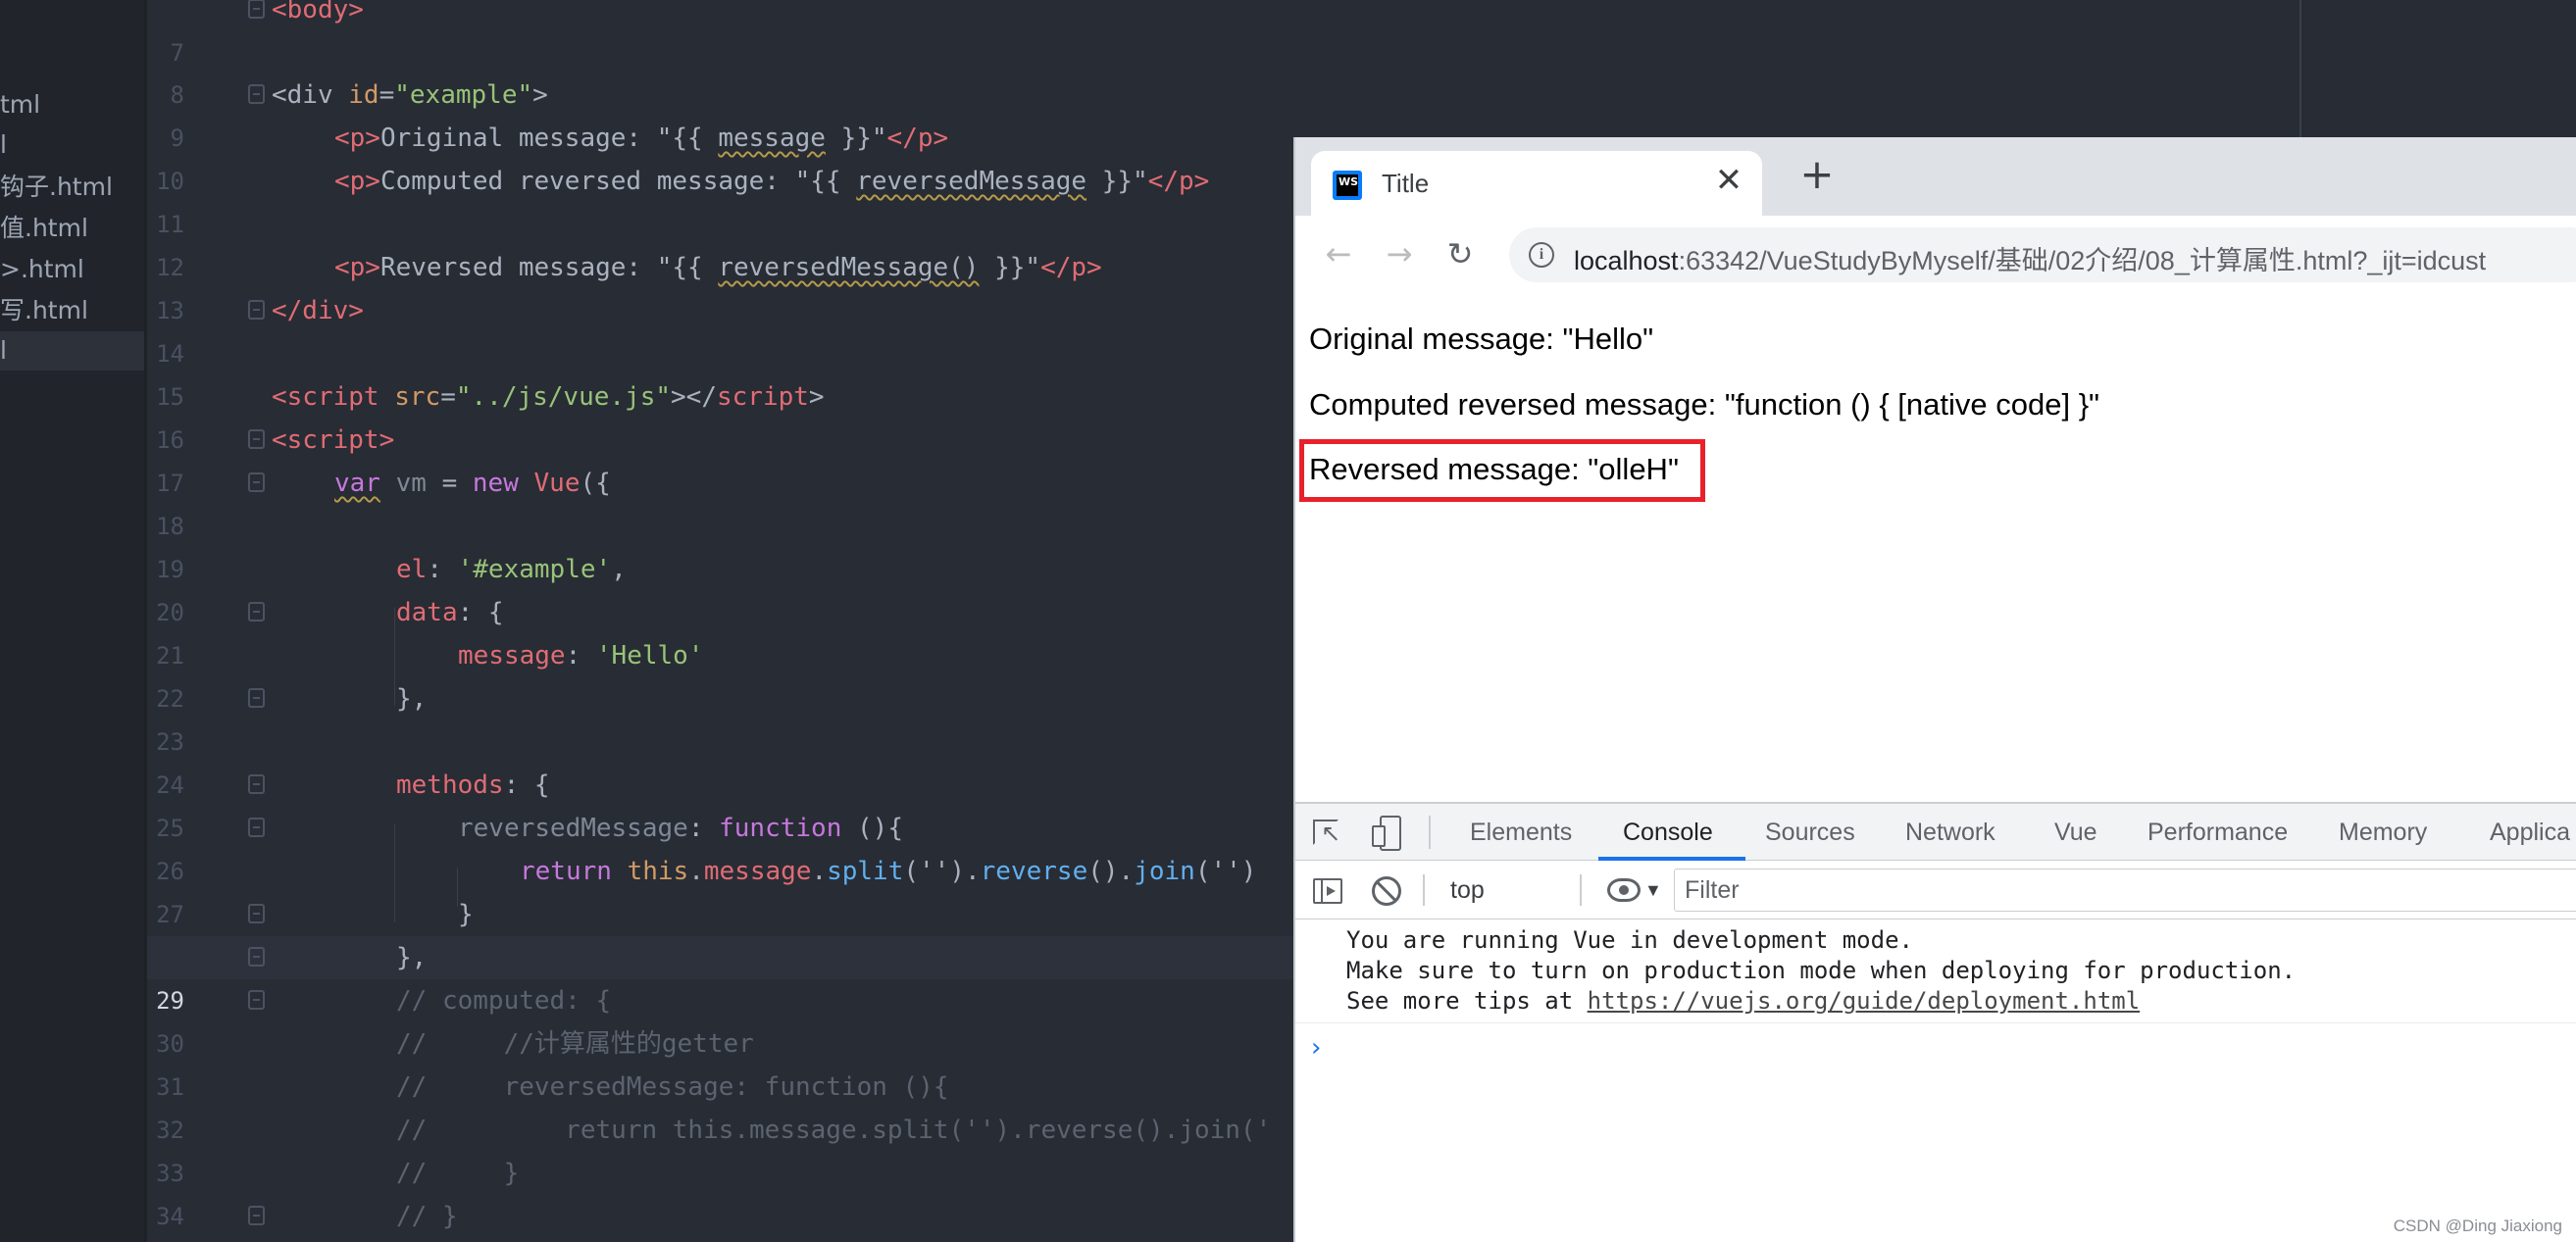 The width and height of the screenshot is (2576, 1242). Describe the element at coordinates (410, 484) in the screenshot. I see `code-token: vm` at that location.